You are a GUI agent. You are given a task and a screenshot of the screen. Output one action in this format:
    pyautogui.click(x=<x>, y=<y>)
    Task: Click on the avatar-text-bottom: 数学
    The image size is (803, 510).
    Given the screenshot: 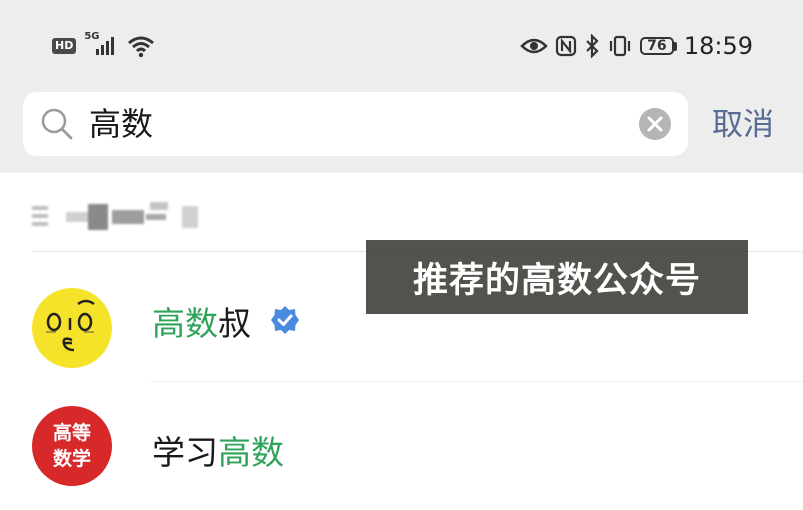 What is the action you would take?
    pyautogui.click(x=71, y=459)
    